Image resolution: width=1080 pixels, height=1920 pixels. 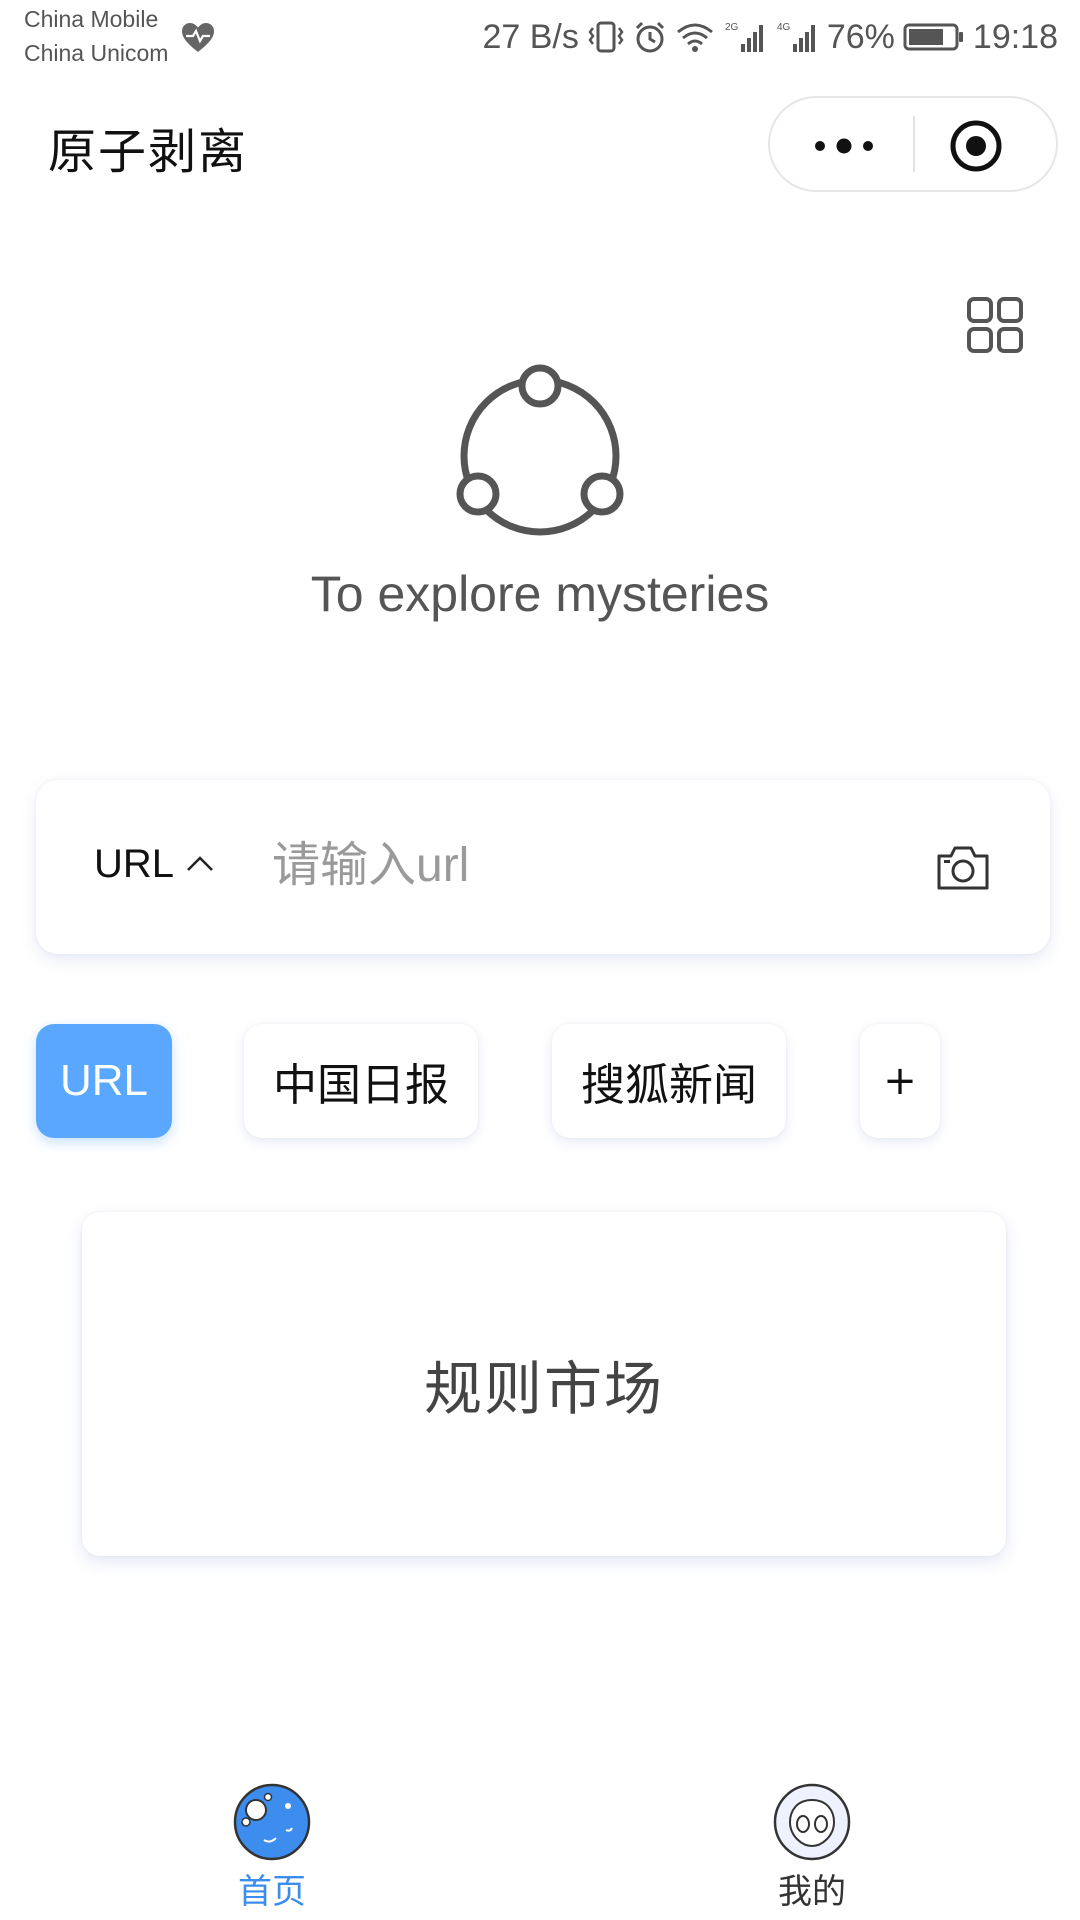 I want to click on url-input, so click(x=592, y=865).